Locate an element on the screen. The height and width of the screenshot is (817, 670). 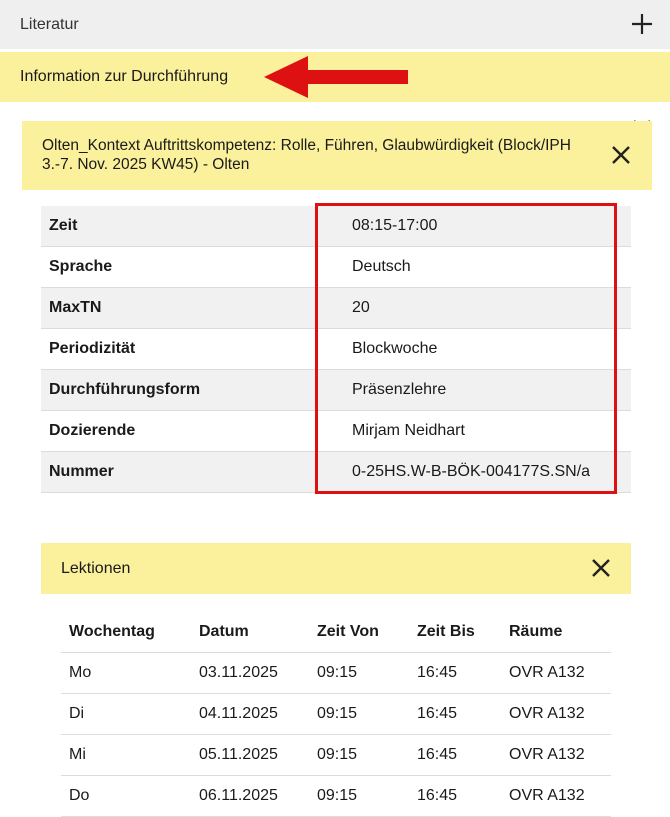
annotation-arrow-icon is located at coordinates (336, 77).